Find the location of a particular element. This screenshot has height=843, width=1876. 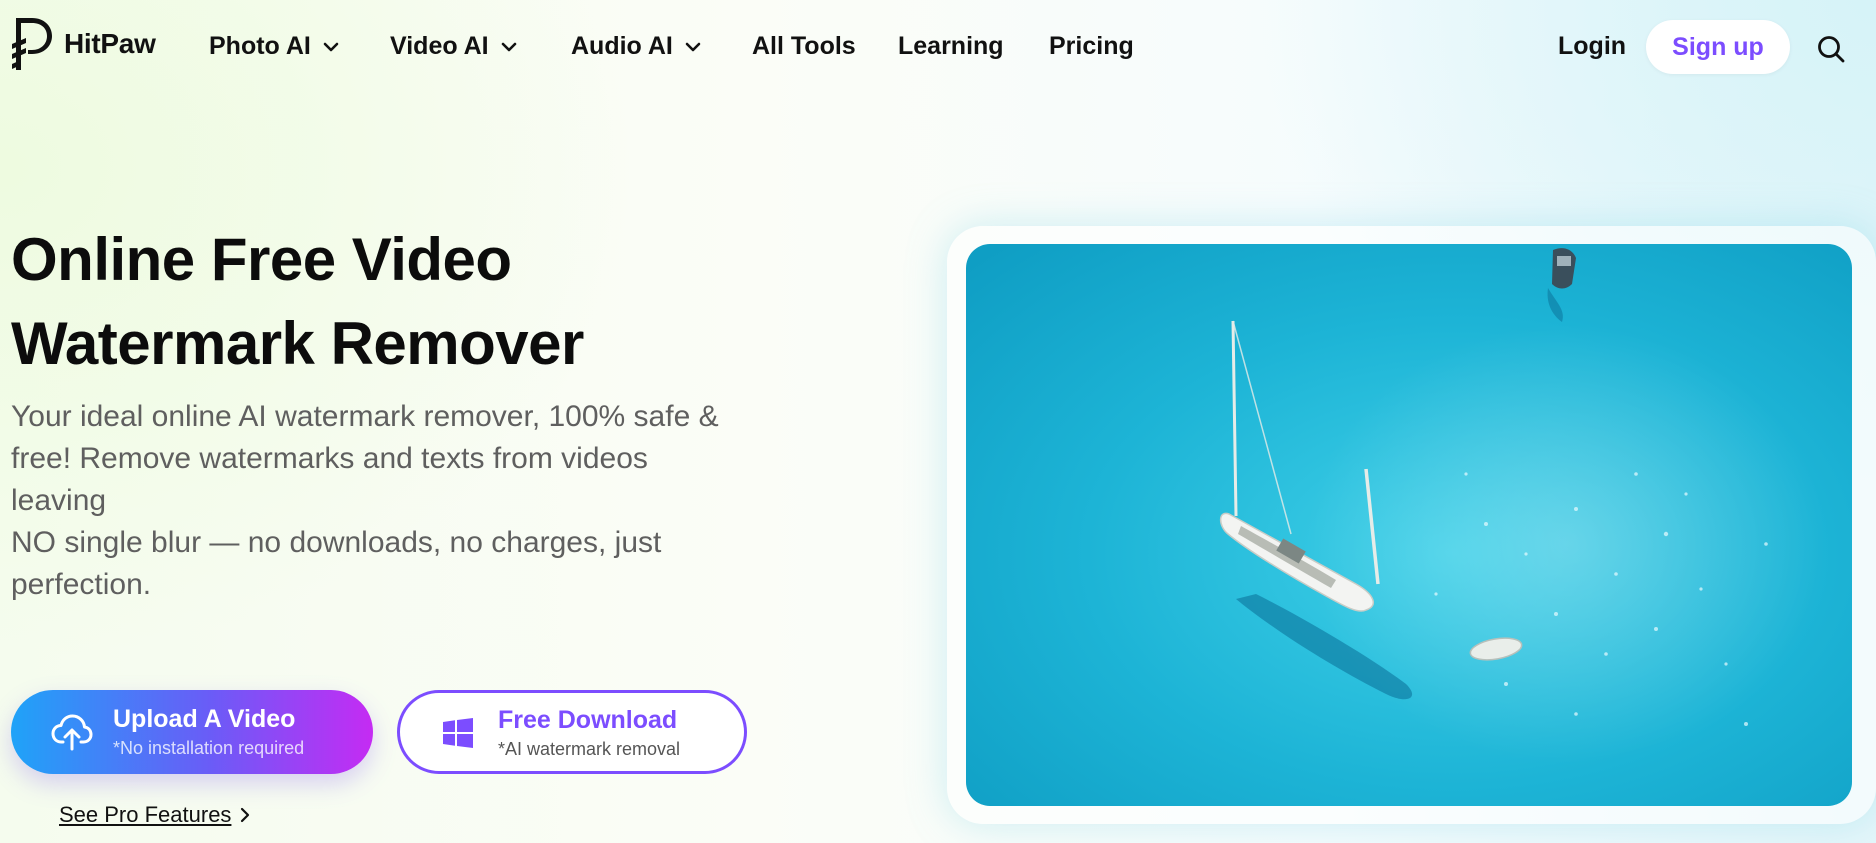

free-download-button: Free Download *AI watermark removal is located at coordinates (572, 732).